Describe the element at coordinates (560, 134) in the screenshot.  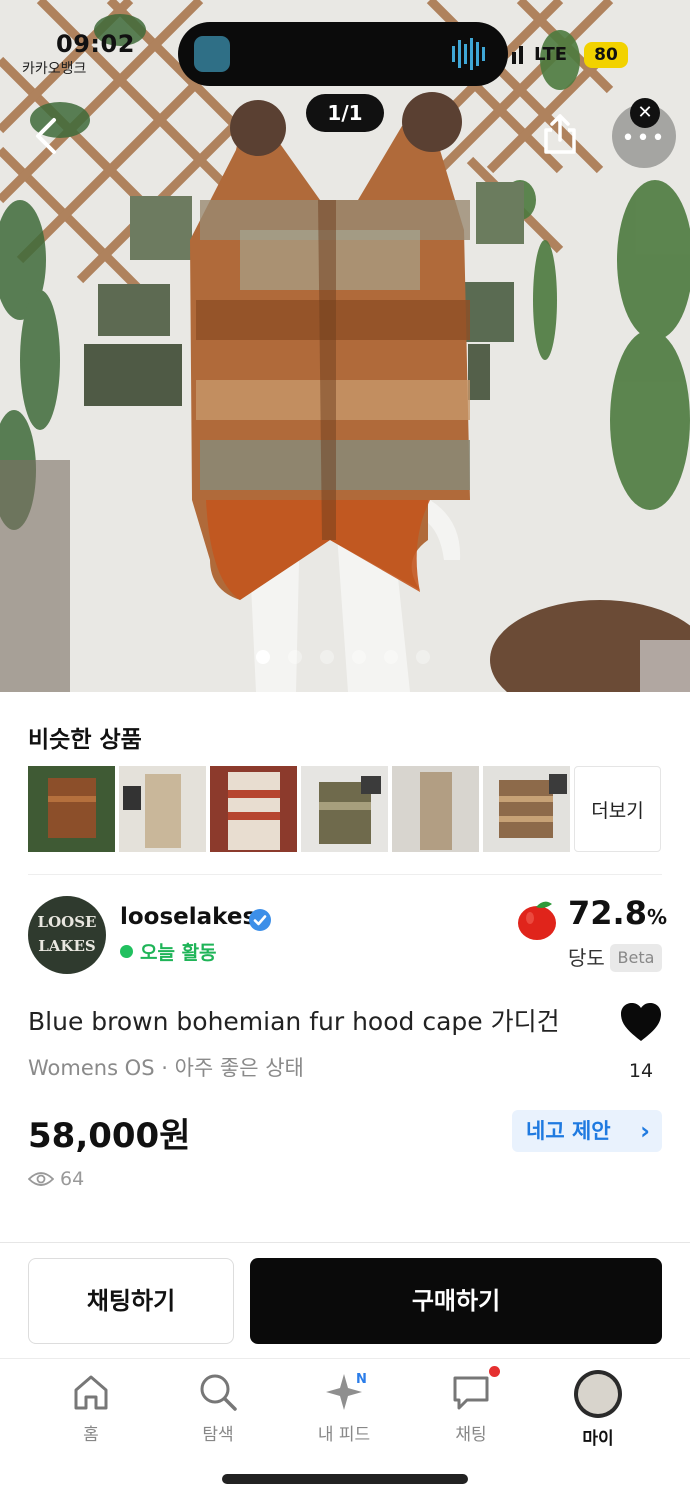
I see `share-icon` at that location.